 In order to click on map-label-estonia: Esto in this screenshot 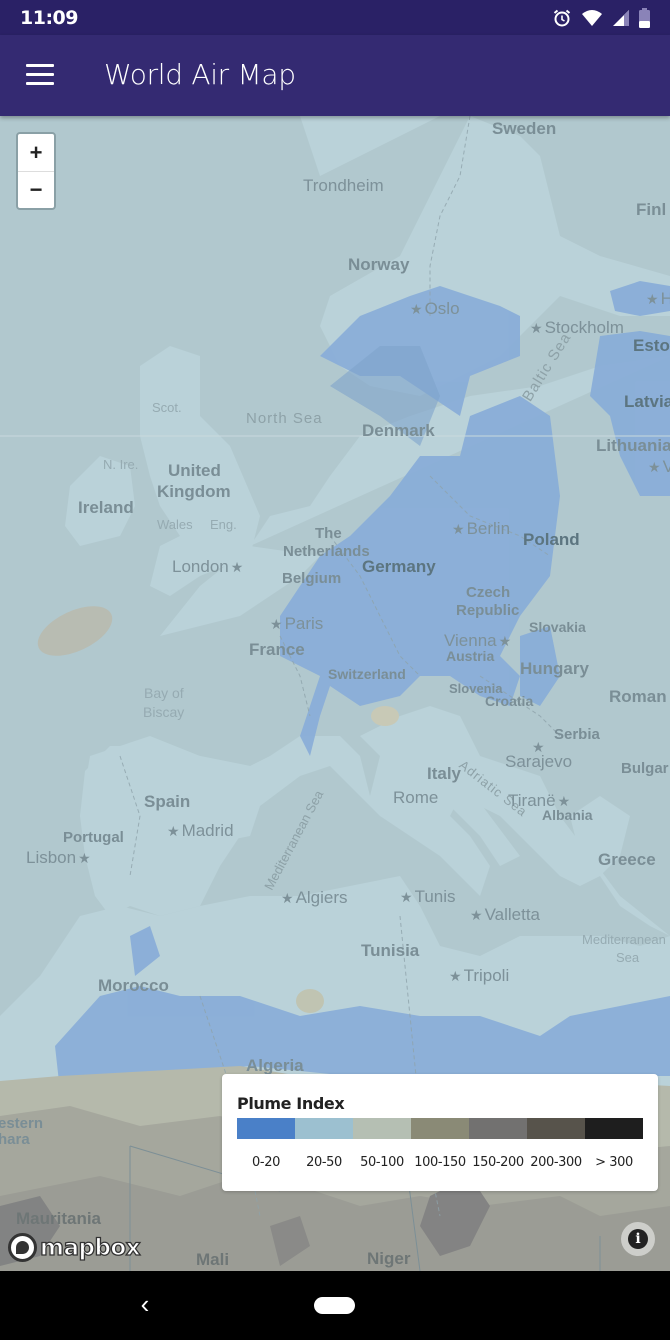, I will do `click(651, 345)`.